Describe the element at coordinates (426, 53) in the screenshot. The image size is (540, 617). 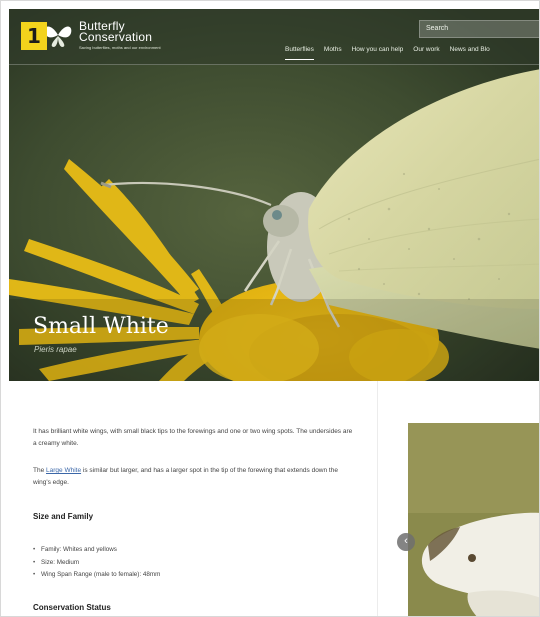
I see `nav-item-our-work: Our work` at that location.